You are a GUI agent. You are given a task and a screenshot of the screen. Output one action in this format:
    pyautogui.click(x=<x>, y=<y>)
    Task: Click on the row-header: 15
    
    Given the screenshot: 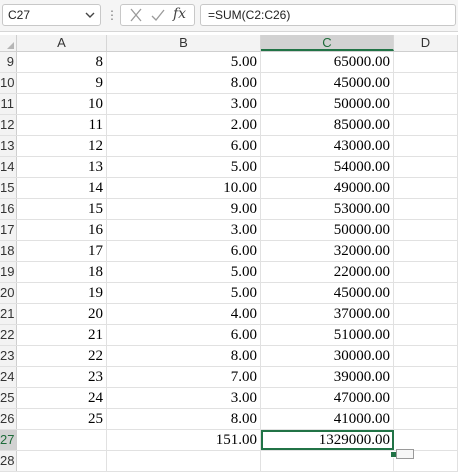 What is the action you would take?
    pyautogui.click(x=8, y=188)
    